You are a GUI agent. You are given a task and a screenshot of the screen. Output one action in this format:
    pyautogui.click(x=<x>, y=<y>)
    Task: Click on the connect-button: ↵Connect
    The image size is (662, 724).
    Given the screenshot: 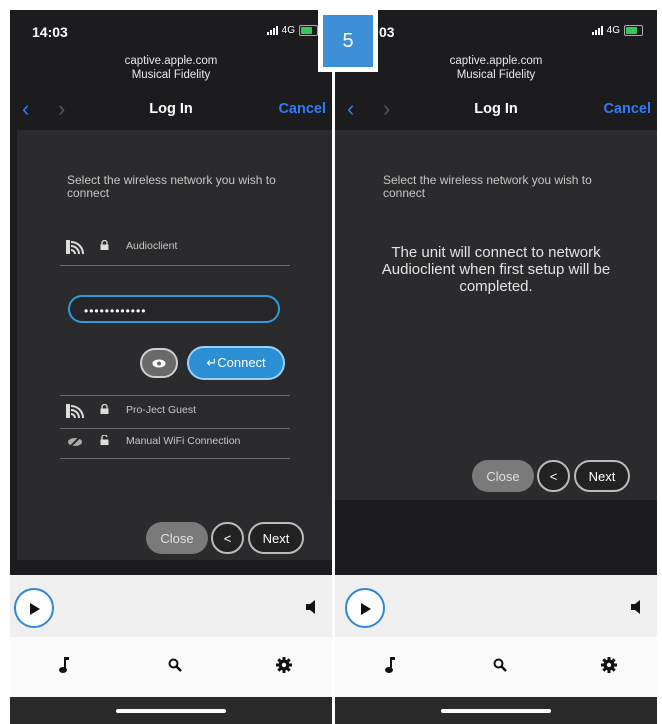 What is the action you would take?
    pyautogui.click(x=236, y=363)
    